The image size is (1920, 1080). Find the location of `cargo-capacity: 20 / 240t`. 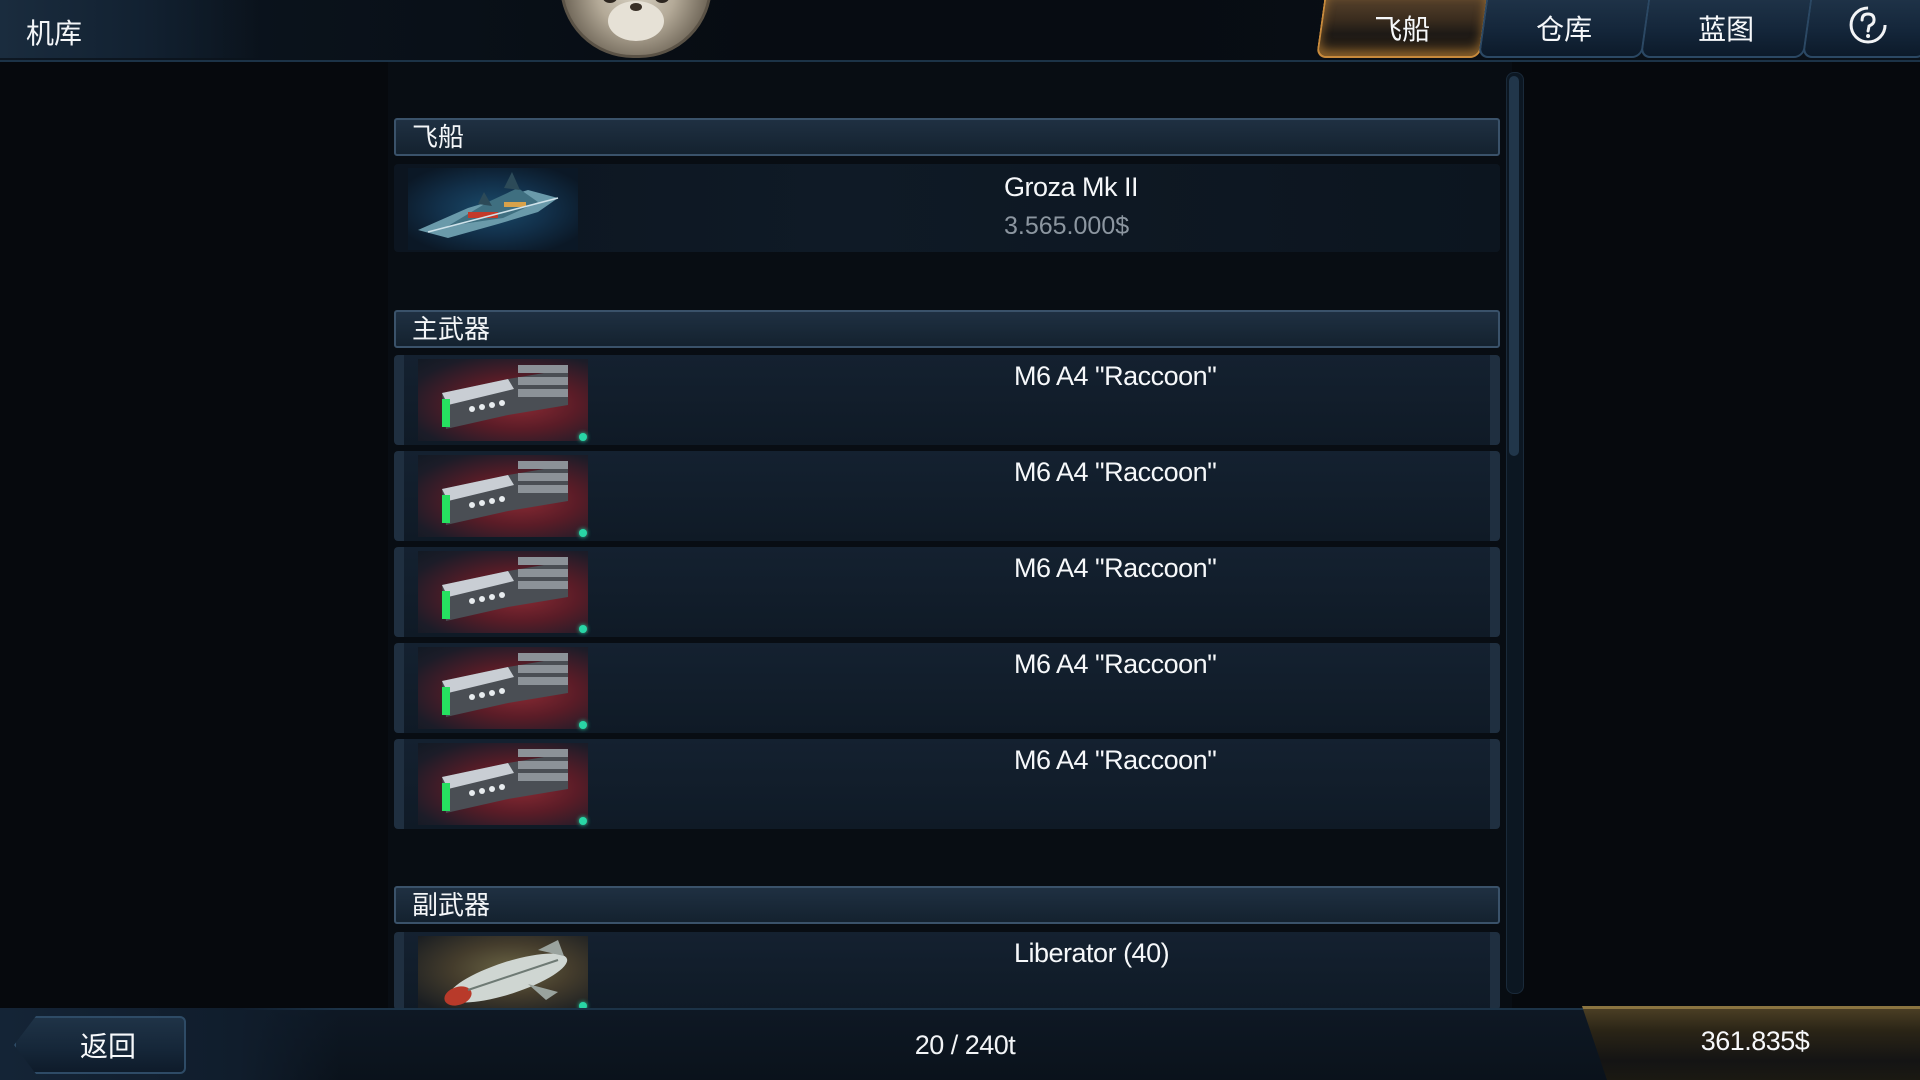

cargo-capacity: 20 / 240t is located at coordinates (965, 1045).